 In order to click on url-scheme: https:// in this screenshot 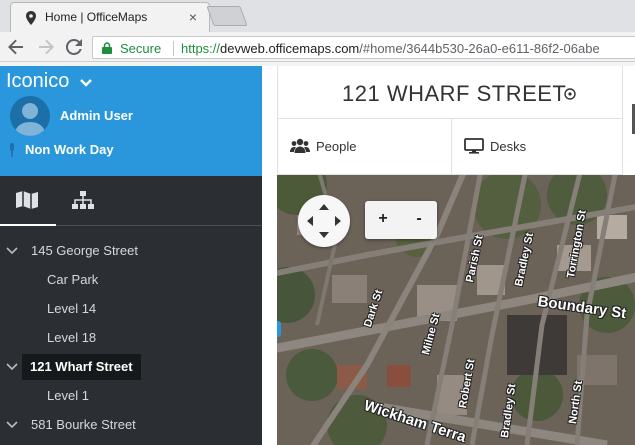, I will do `click(201, 48)`.